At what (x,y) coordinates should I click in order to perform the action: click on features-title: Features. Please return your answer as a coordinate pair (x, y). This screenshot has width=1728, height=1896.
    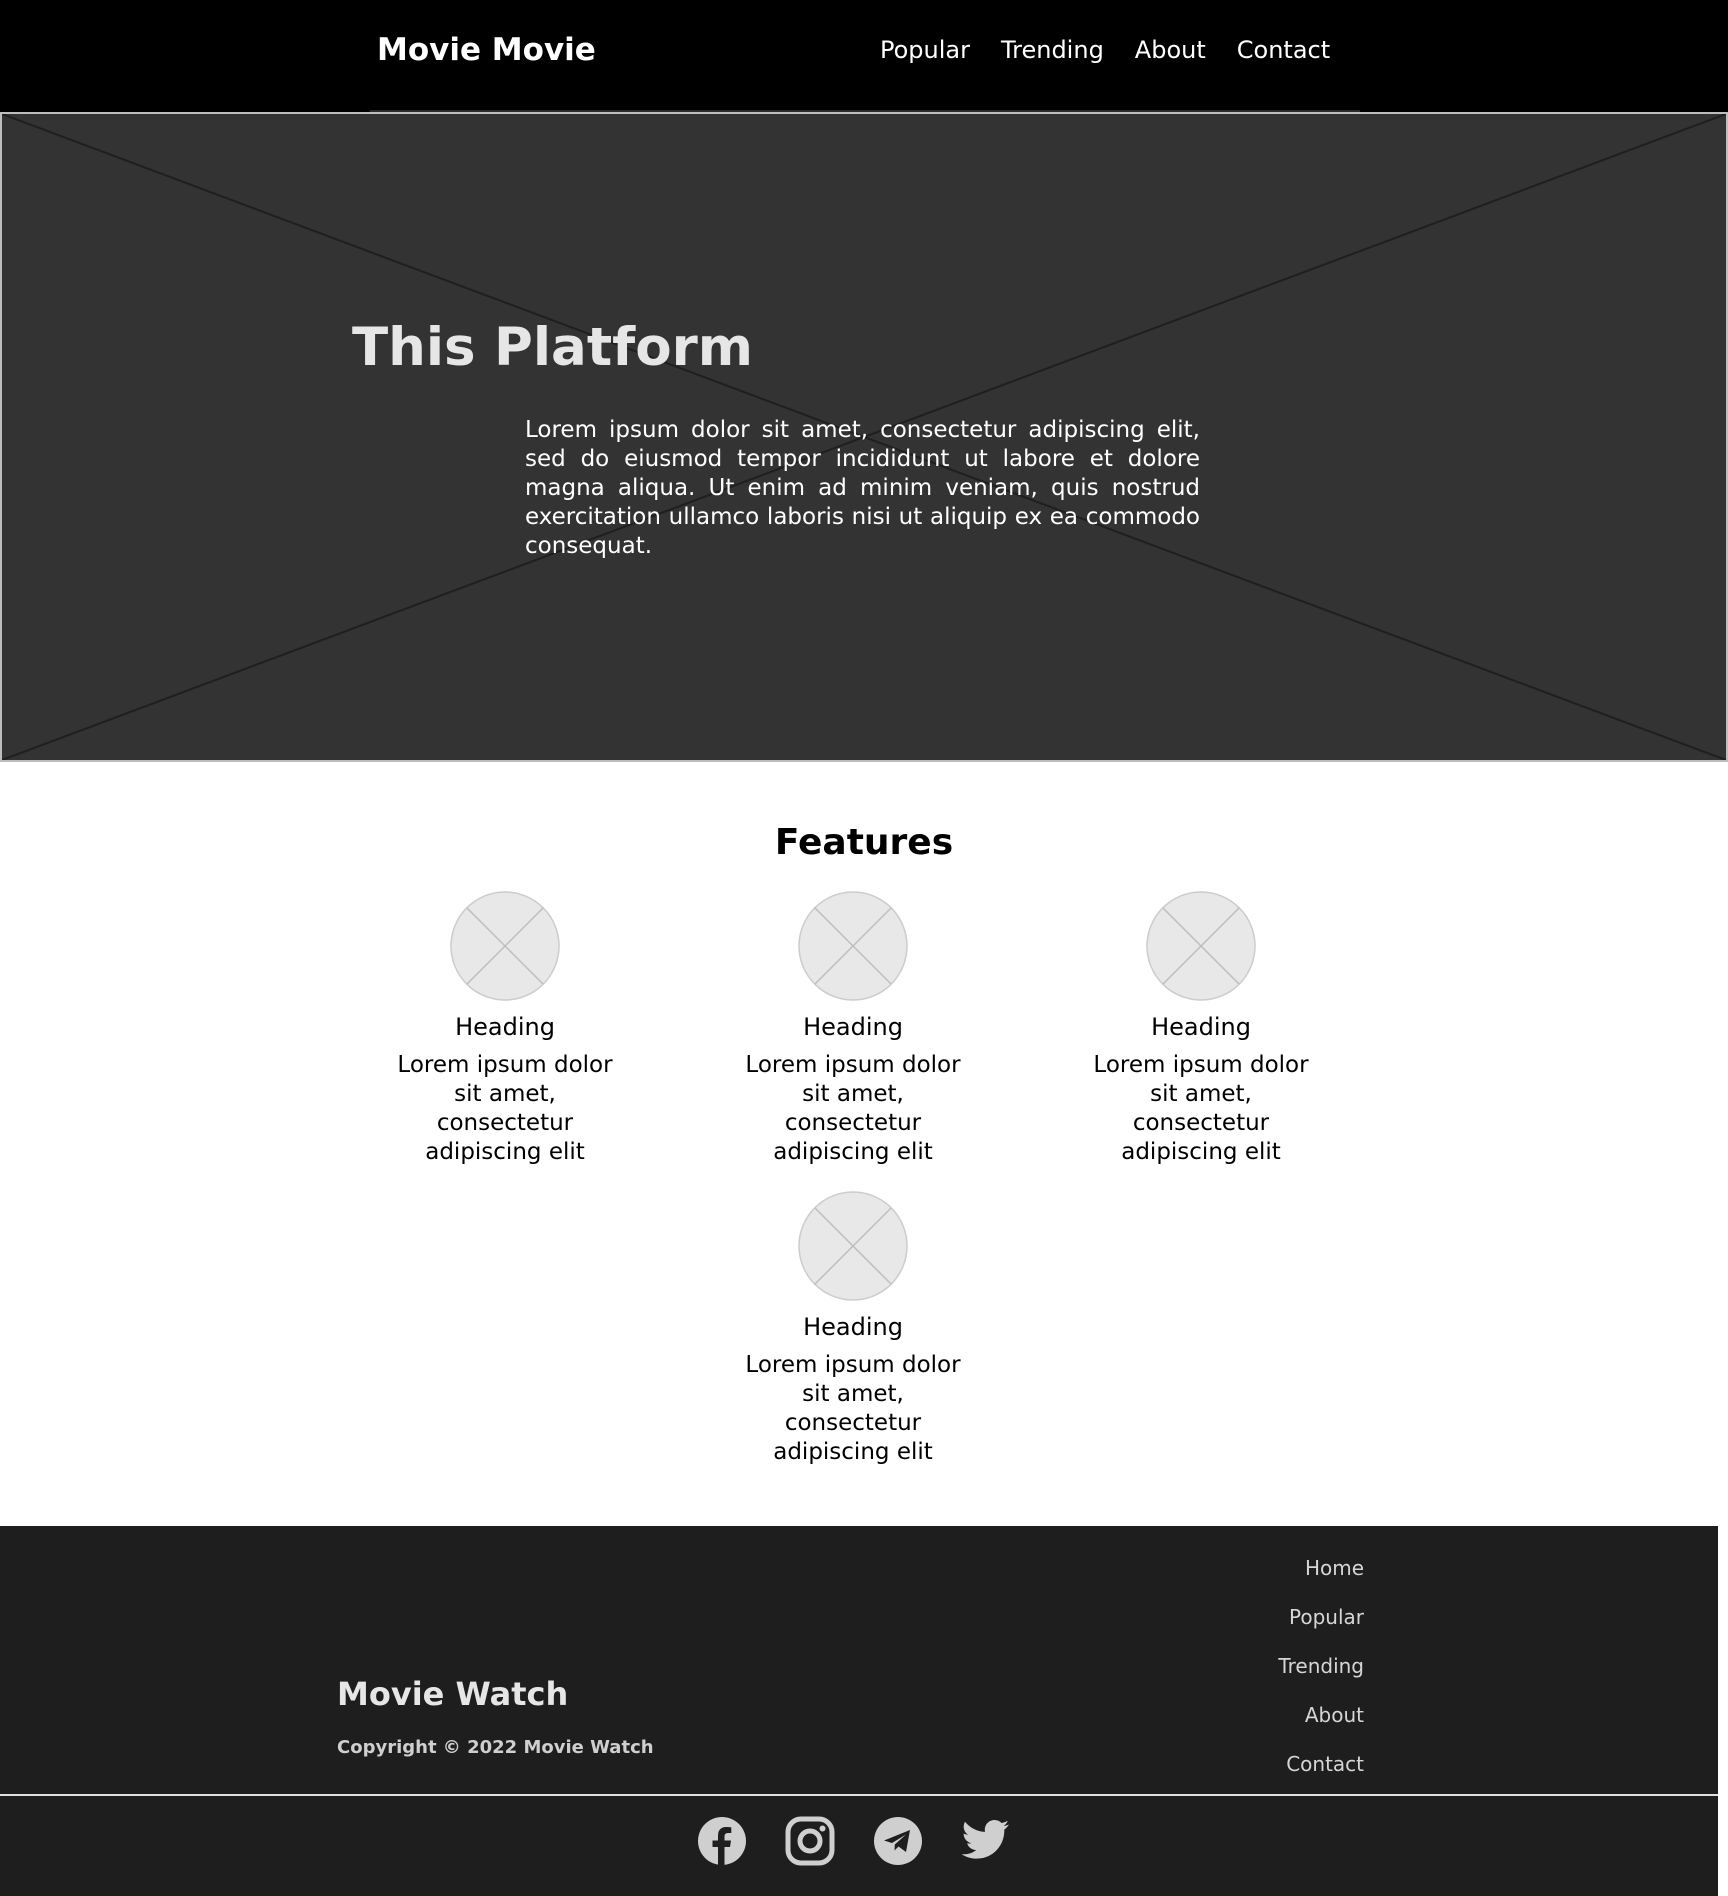
    Looking at the image, I should click on (864, 842).